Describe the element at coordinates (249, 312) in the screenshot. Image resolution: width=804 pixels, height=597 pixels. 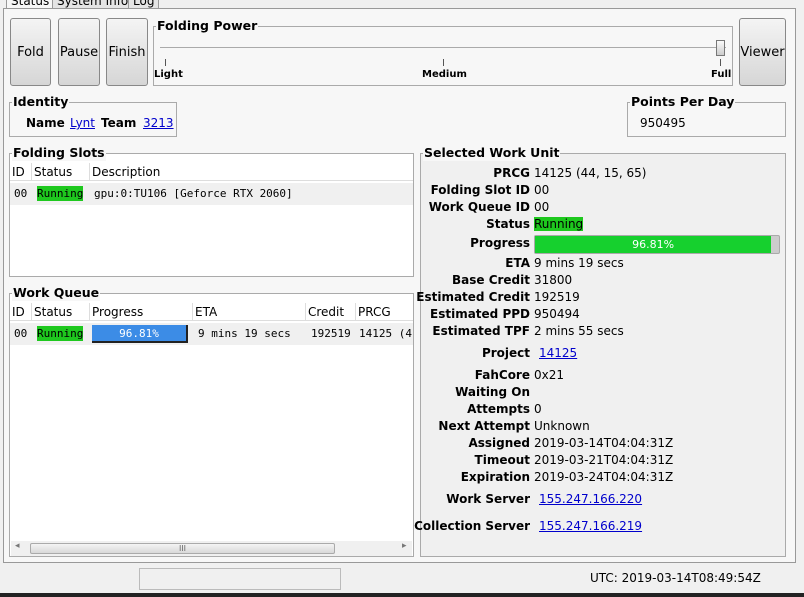
I see `col-eta: ETA` at that location.